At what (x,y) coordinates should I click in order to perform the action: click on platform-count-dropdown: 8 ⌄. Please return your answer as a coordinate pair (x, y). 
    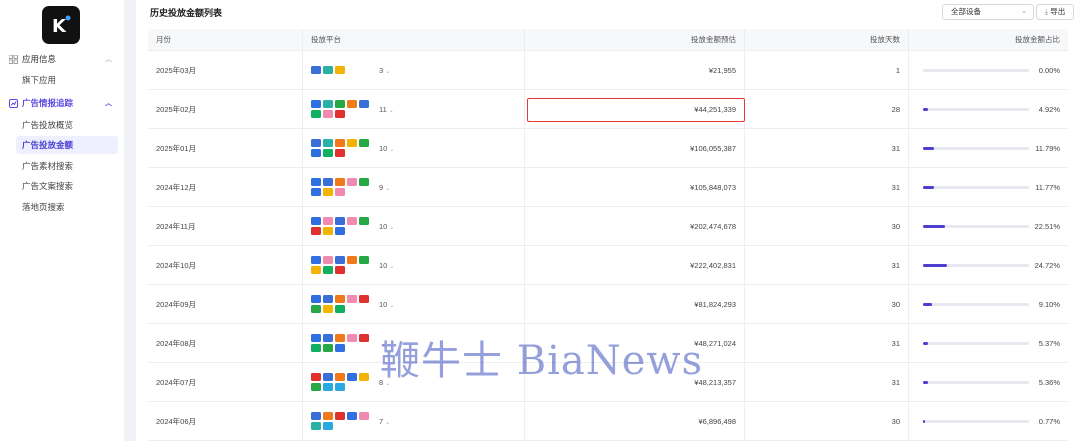
    Looking at the image, I should click on (384, 382).